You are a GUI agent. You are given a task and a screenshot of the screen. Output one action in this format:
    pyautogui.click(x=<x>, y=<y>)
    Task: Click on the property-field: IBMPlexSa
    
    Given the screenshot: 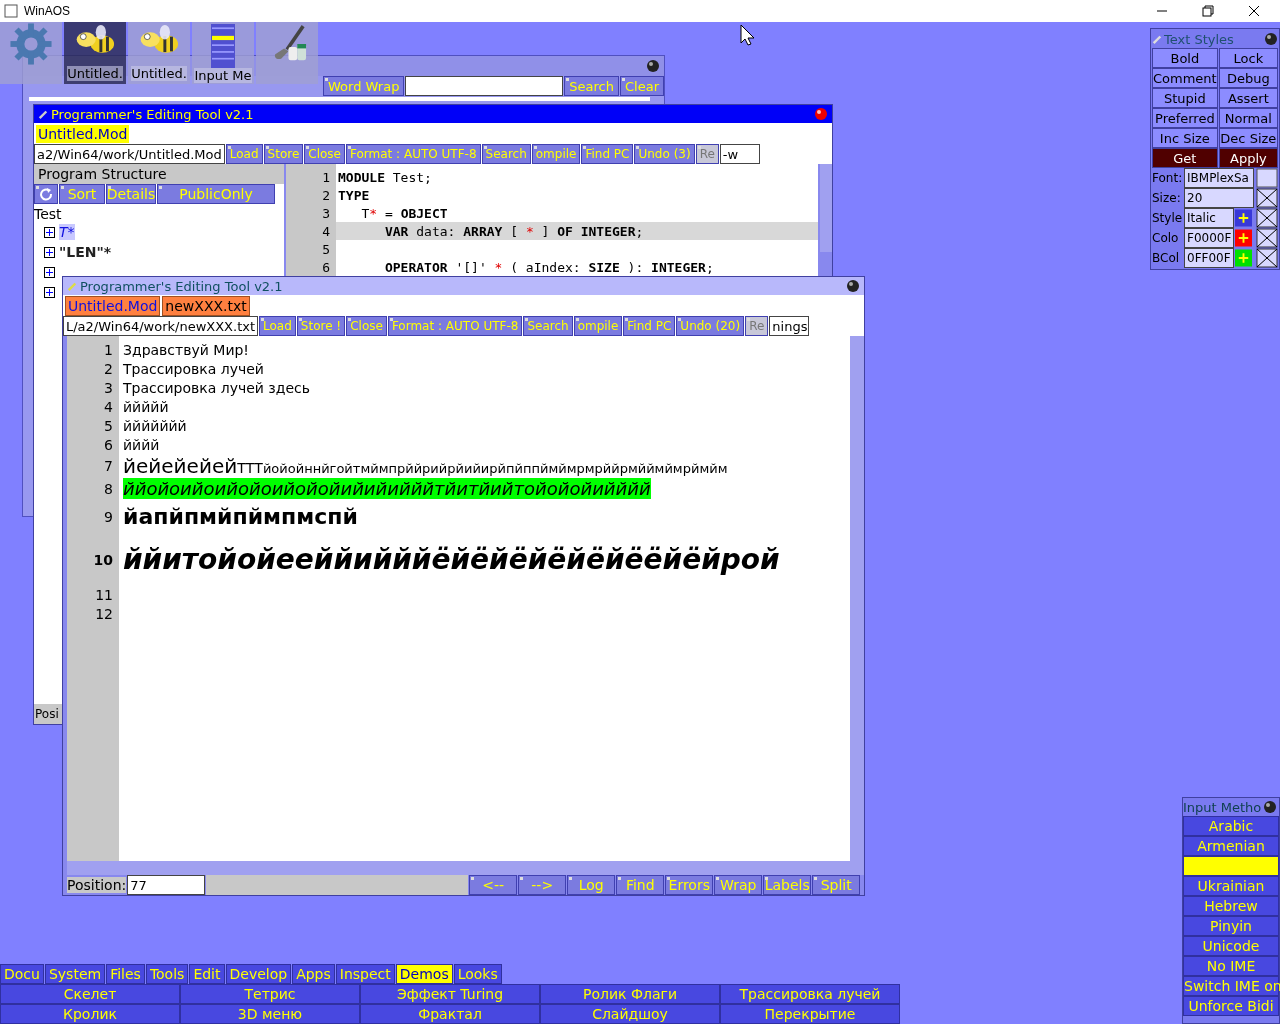 What is the action you would take?
    pyautogui.click(x=1219, y=178)
    